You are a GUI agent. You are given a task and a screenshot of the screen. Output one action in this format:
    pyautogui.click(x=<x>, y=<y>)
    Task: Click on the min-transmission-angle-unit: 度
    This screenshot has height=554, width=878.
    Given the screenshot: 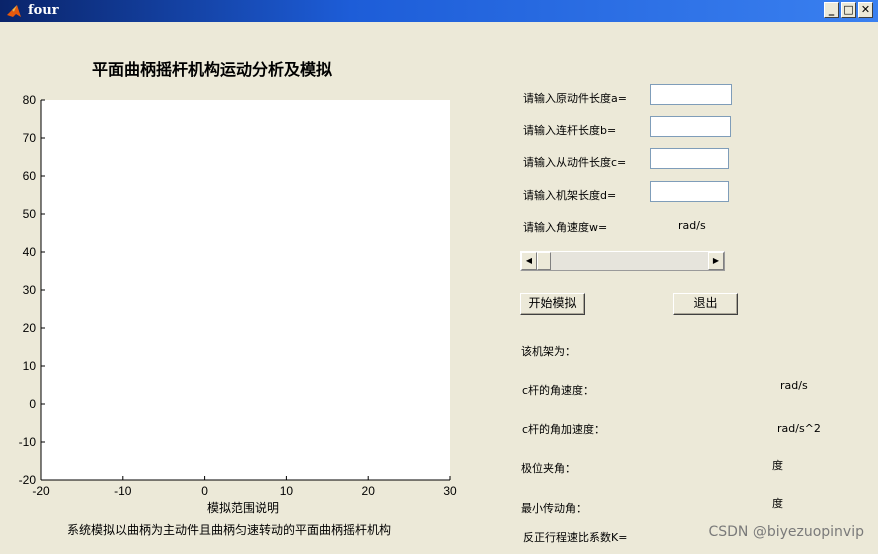 What is the action you would take?
    pyautogui.click(x=777, y=503)
    